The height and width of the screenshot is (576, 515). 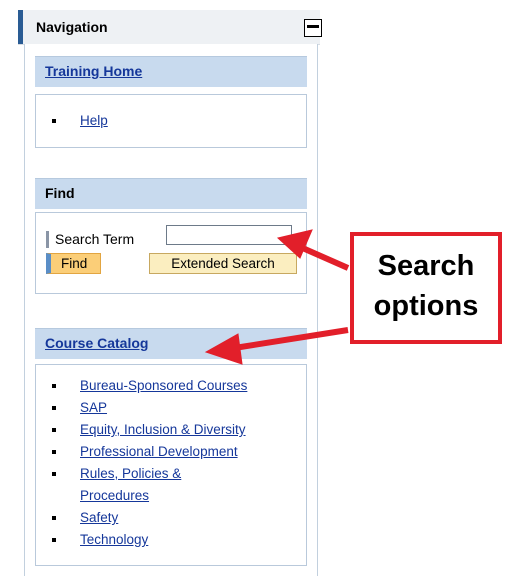 What do you see at coordinates (313, 28) in the screenshot?
I see `collapse-icon` at bounding box center [313, 28].